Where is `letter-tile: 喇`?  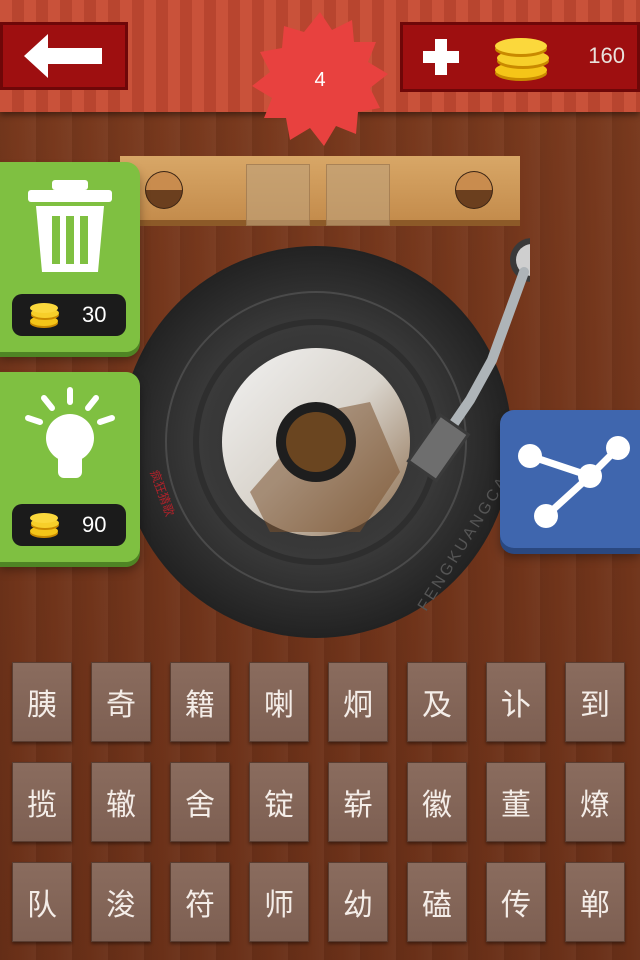
letter-tile: 喇 is located at coordinates (279, 702).